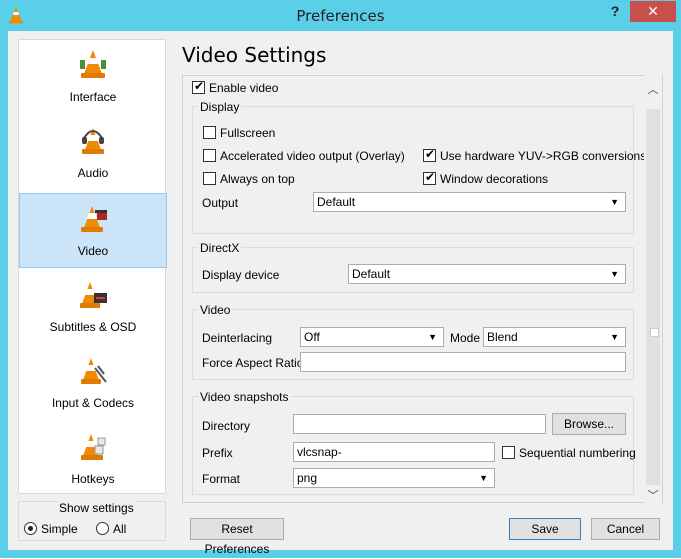 The width and height of the screenshot is (681, 559). What do you see at coordinates (257, 179) in the screenshot?
I see `always-on-top-label: Always on top` at bounding box center [257, 179].